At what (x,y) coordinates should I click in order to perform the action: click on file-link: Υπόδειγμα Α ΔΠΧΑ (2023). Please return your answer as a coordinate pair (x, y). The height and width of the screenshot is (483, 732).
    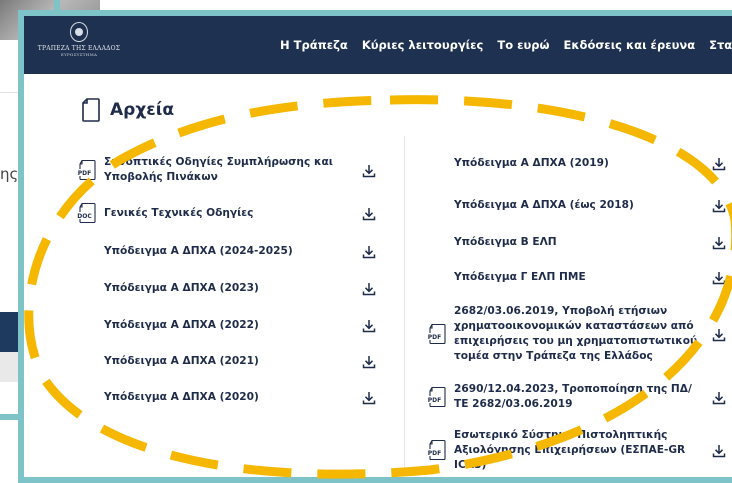
    Looking at the image, I should click on (228, 288).